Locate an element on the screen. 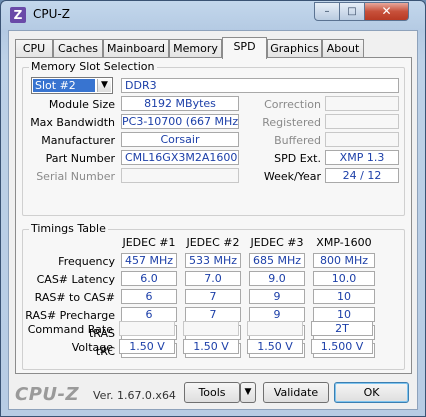 Image resolution: width=426 pixels, height=417 pixels. version-text: Ver. 1.67.0.x64 is located at coordinates (134, 395).